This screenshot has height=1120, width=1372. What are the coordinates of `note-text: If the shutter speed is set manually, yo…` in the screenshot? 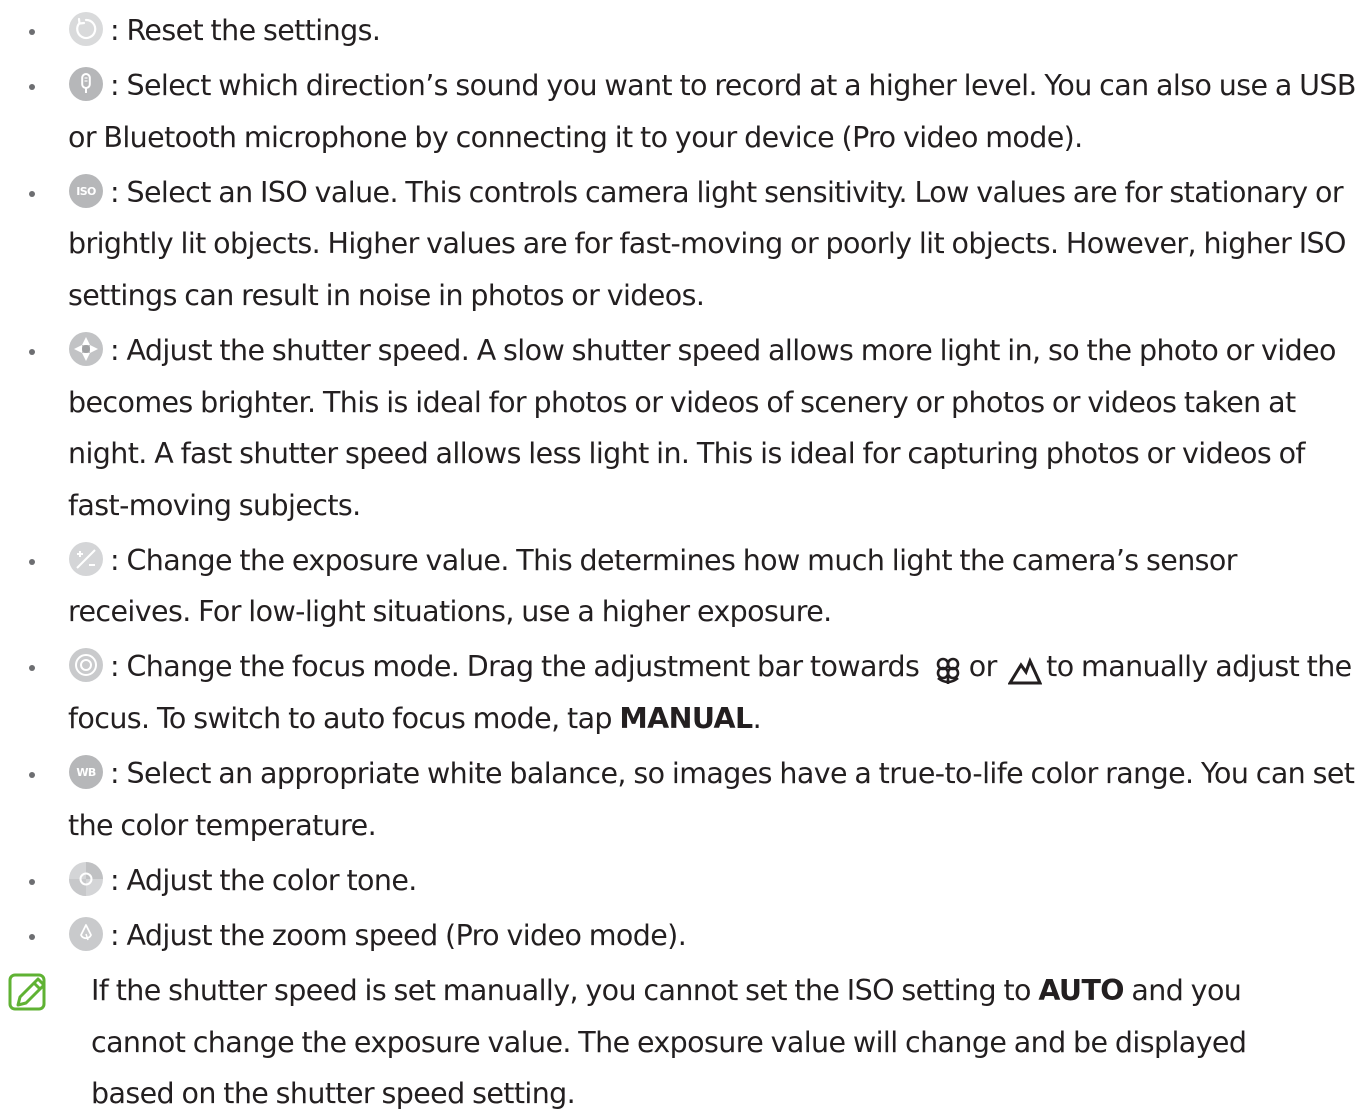 It's located at (561, 991).